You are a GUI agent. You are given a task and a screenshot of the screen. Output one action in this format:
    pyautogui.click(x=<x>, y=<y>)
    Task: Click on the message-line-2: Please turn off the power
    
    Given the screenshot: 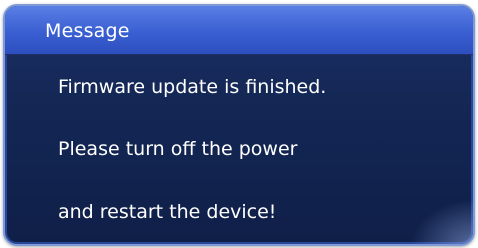 What is the action you would take?
    pyautogui.click(x=178, y=149)
    